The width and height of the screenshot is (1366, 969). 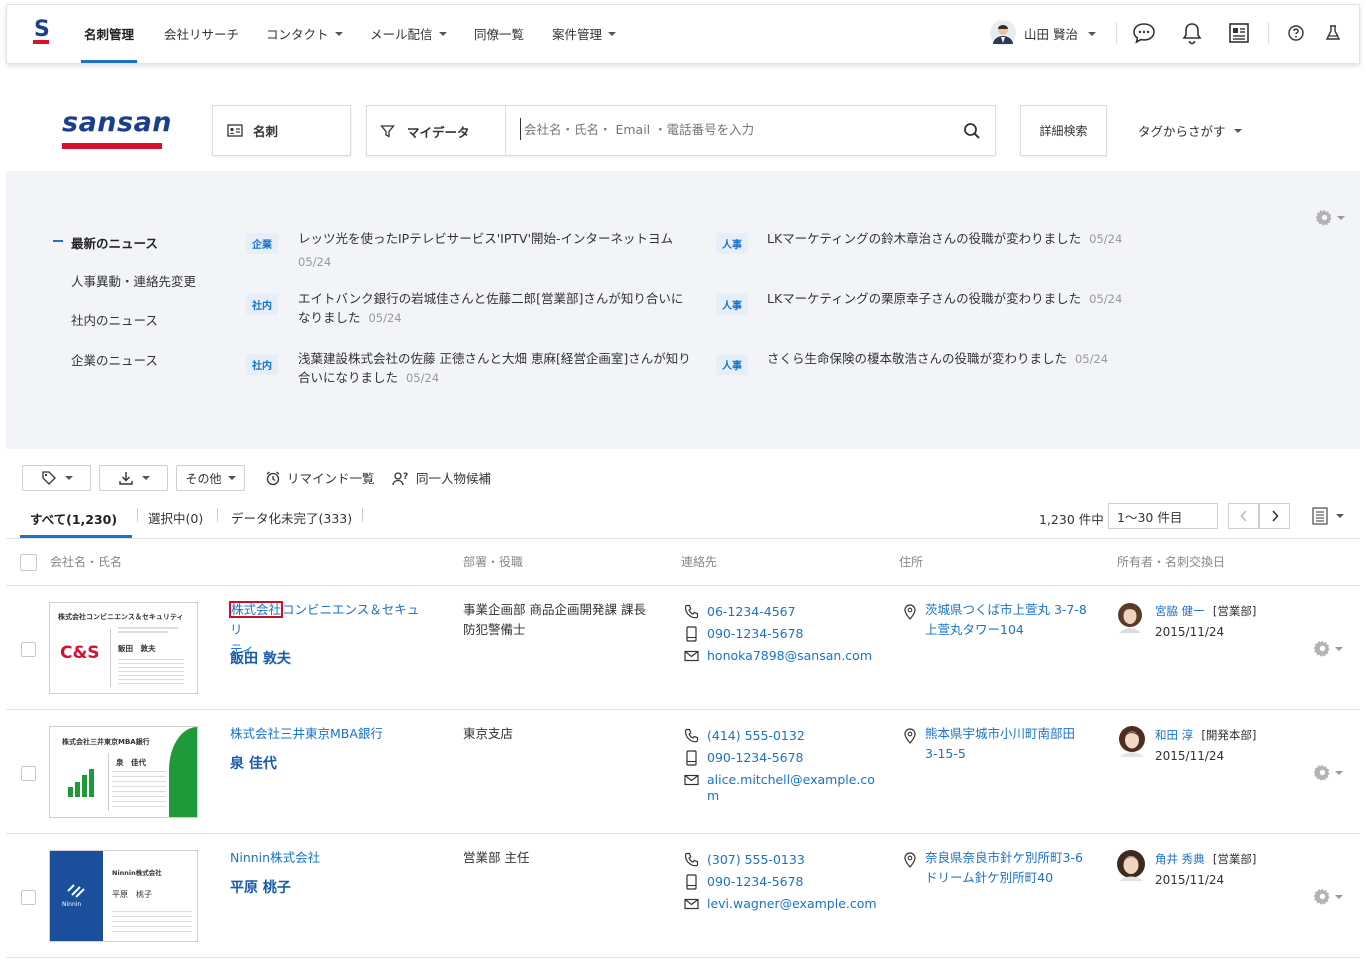 I want to click on app-logo: S, so click(x=42, y=31).